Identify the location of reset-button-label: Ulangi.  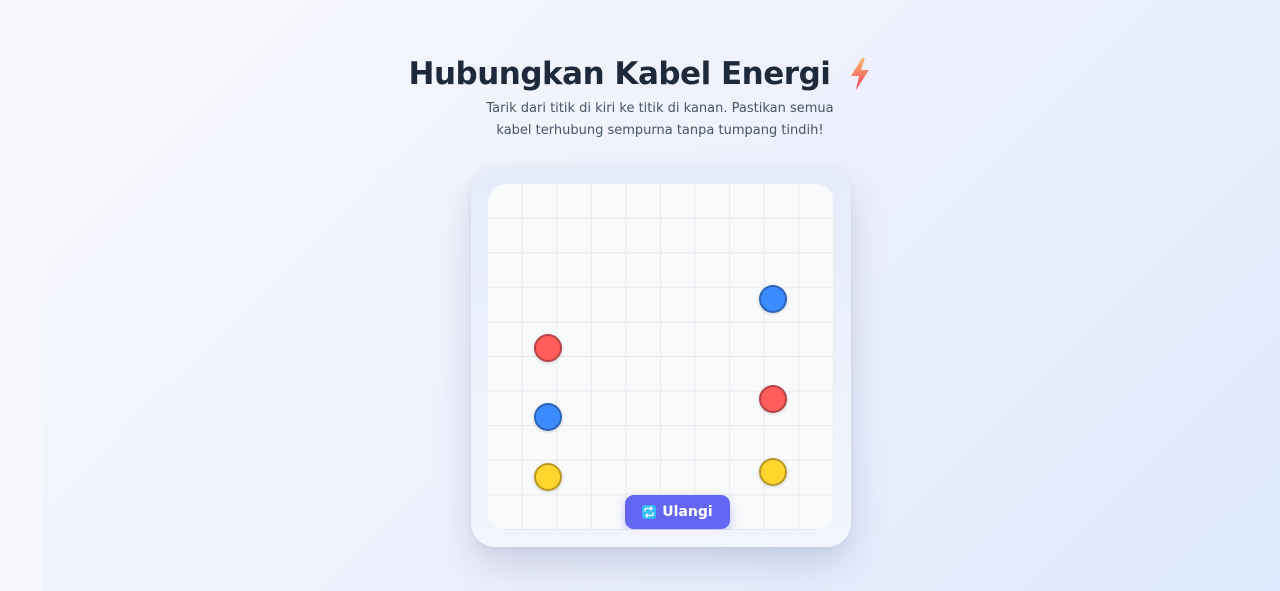
(687, 512).